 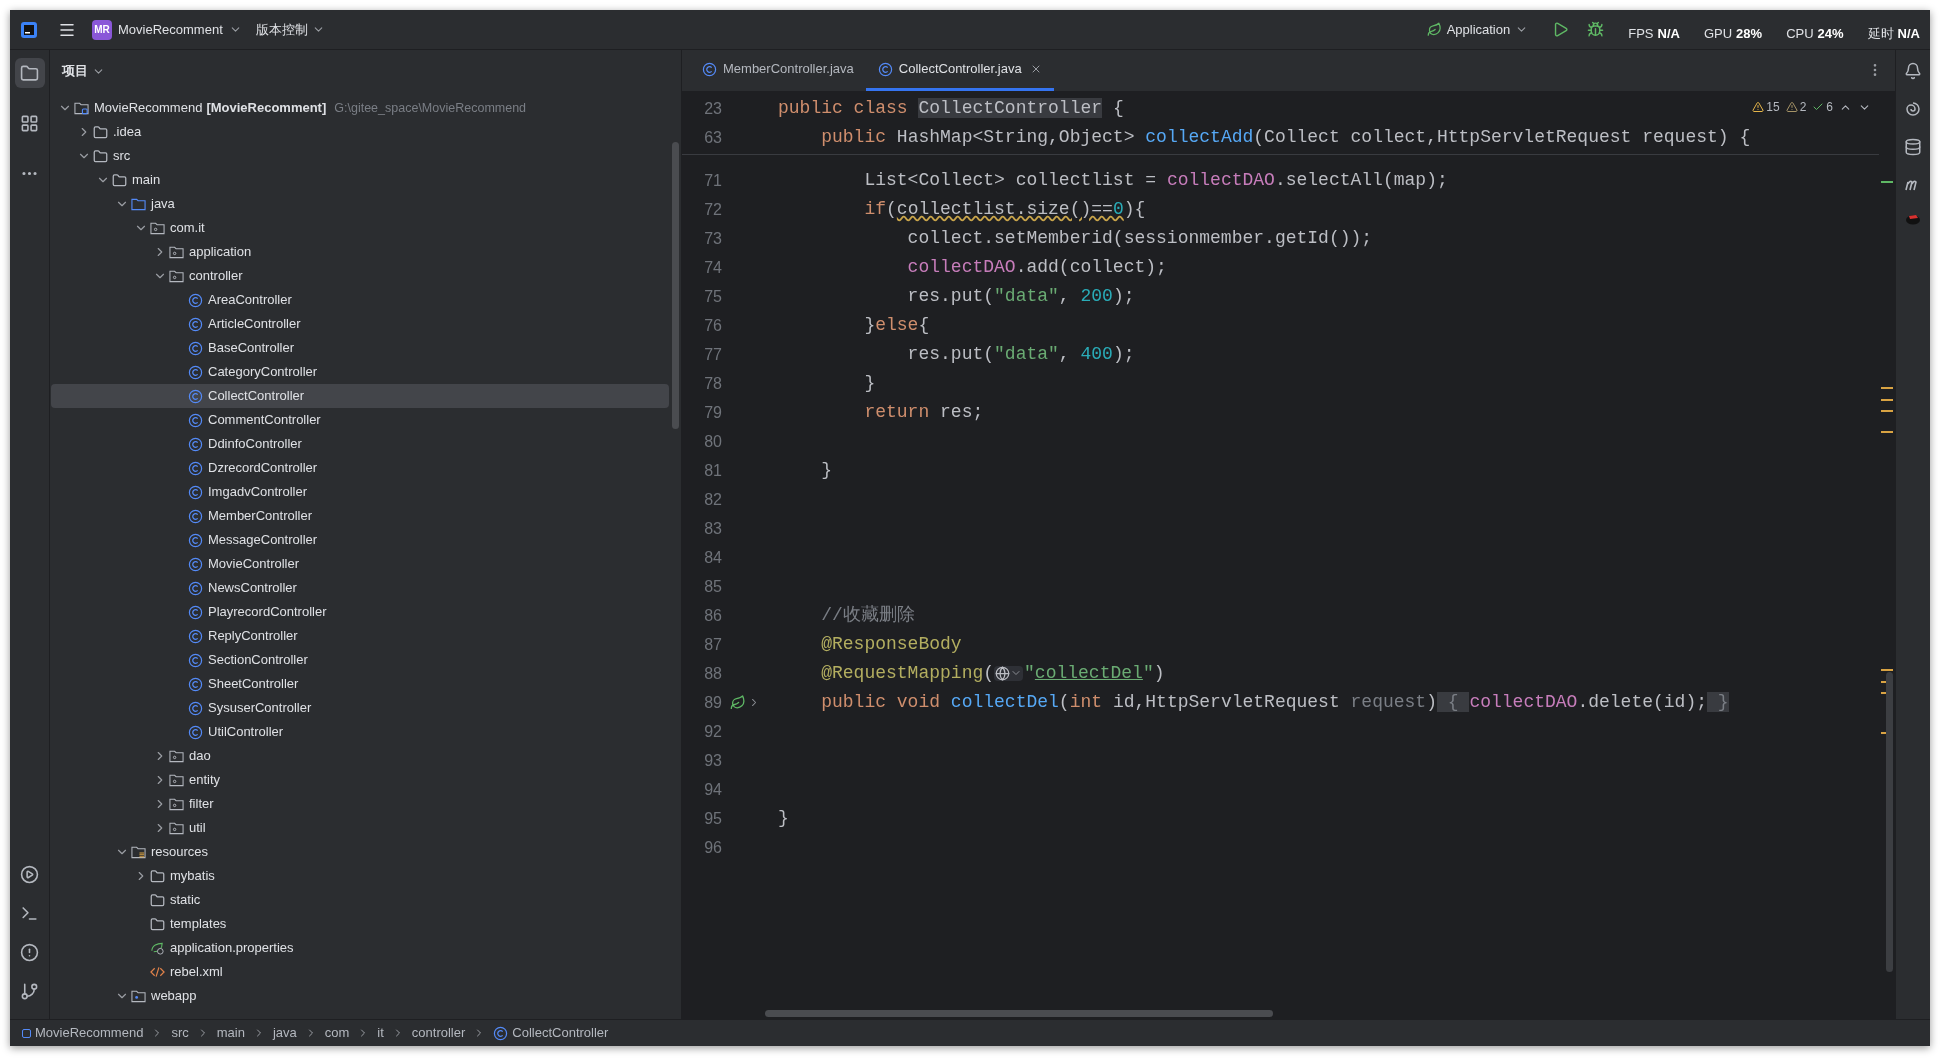 I want to click on tree-item: java, so click(x=360, y=204).